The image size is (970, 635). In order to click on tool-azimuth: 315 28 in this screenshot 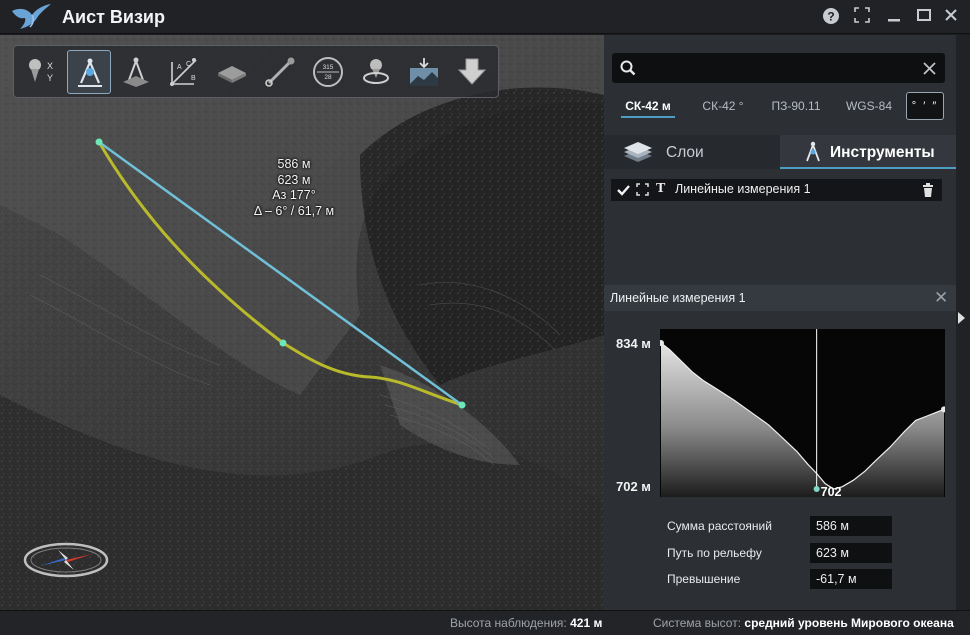, I will do `click(328, 72)`.